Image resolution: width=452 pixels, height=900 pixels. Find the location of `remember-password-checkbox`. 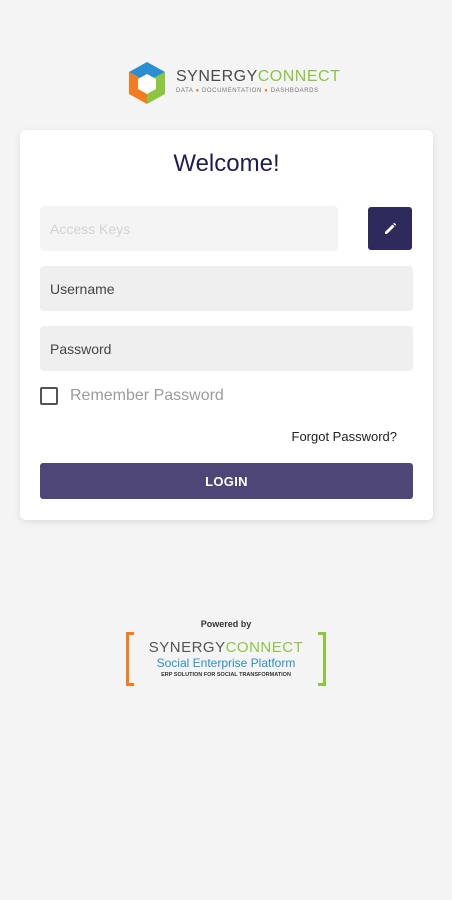

remember-password-checkbox is located at coordinates (49, 396).